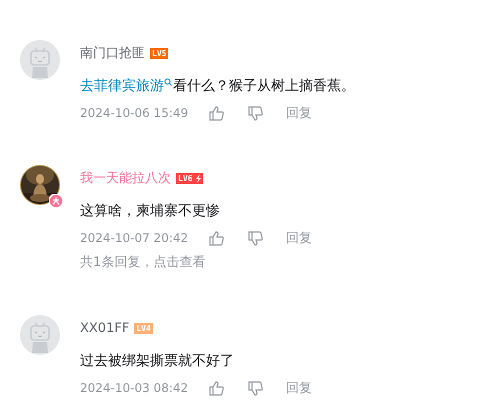 Image resolution: width=479 pixels, height=407 pixels. Describe the element at coordinates (56, 201) in the screenshot. I see `vip-badge-icon` at that location.